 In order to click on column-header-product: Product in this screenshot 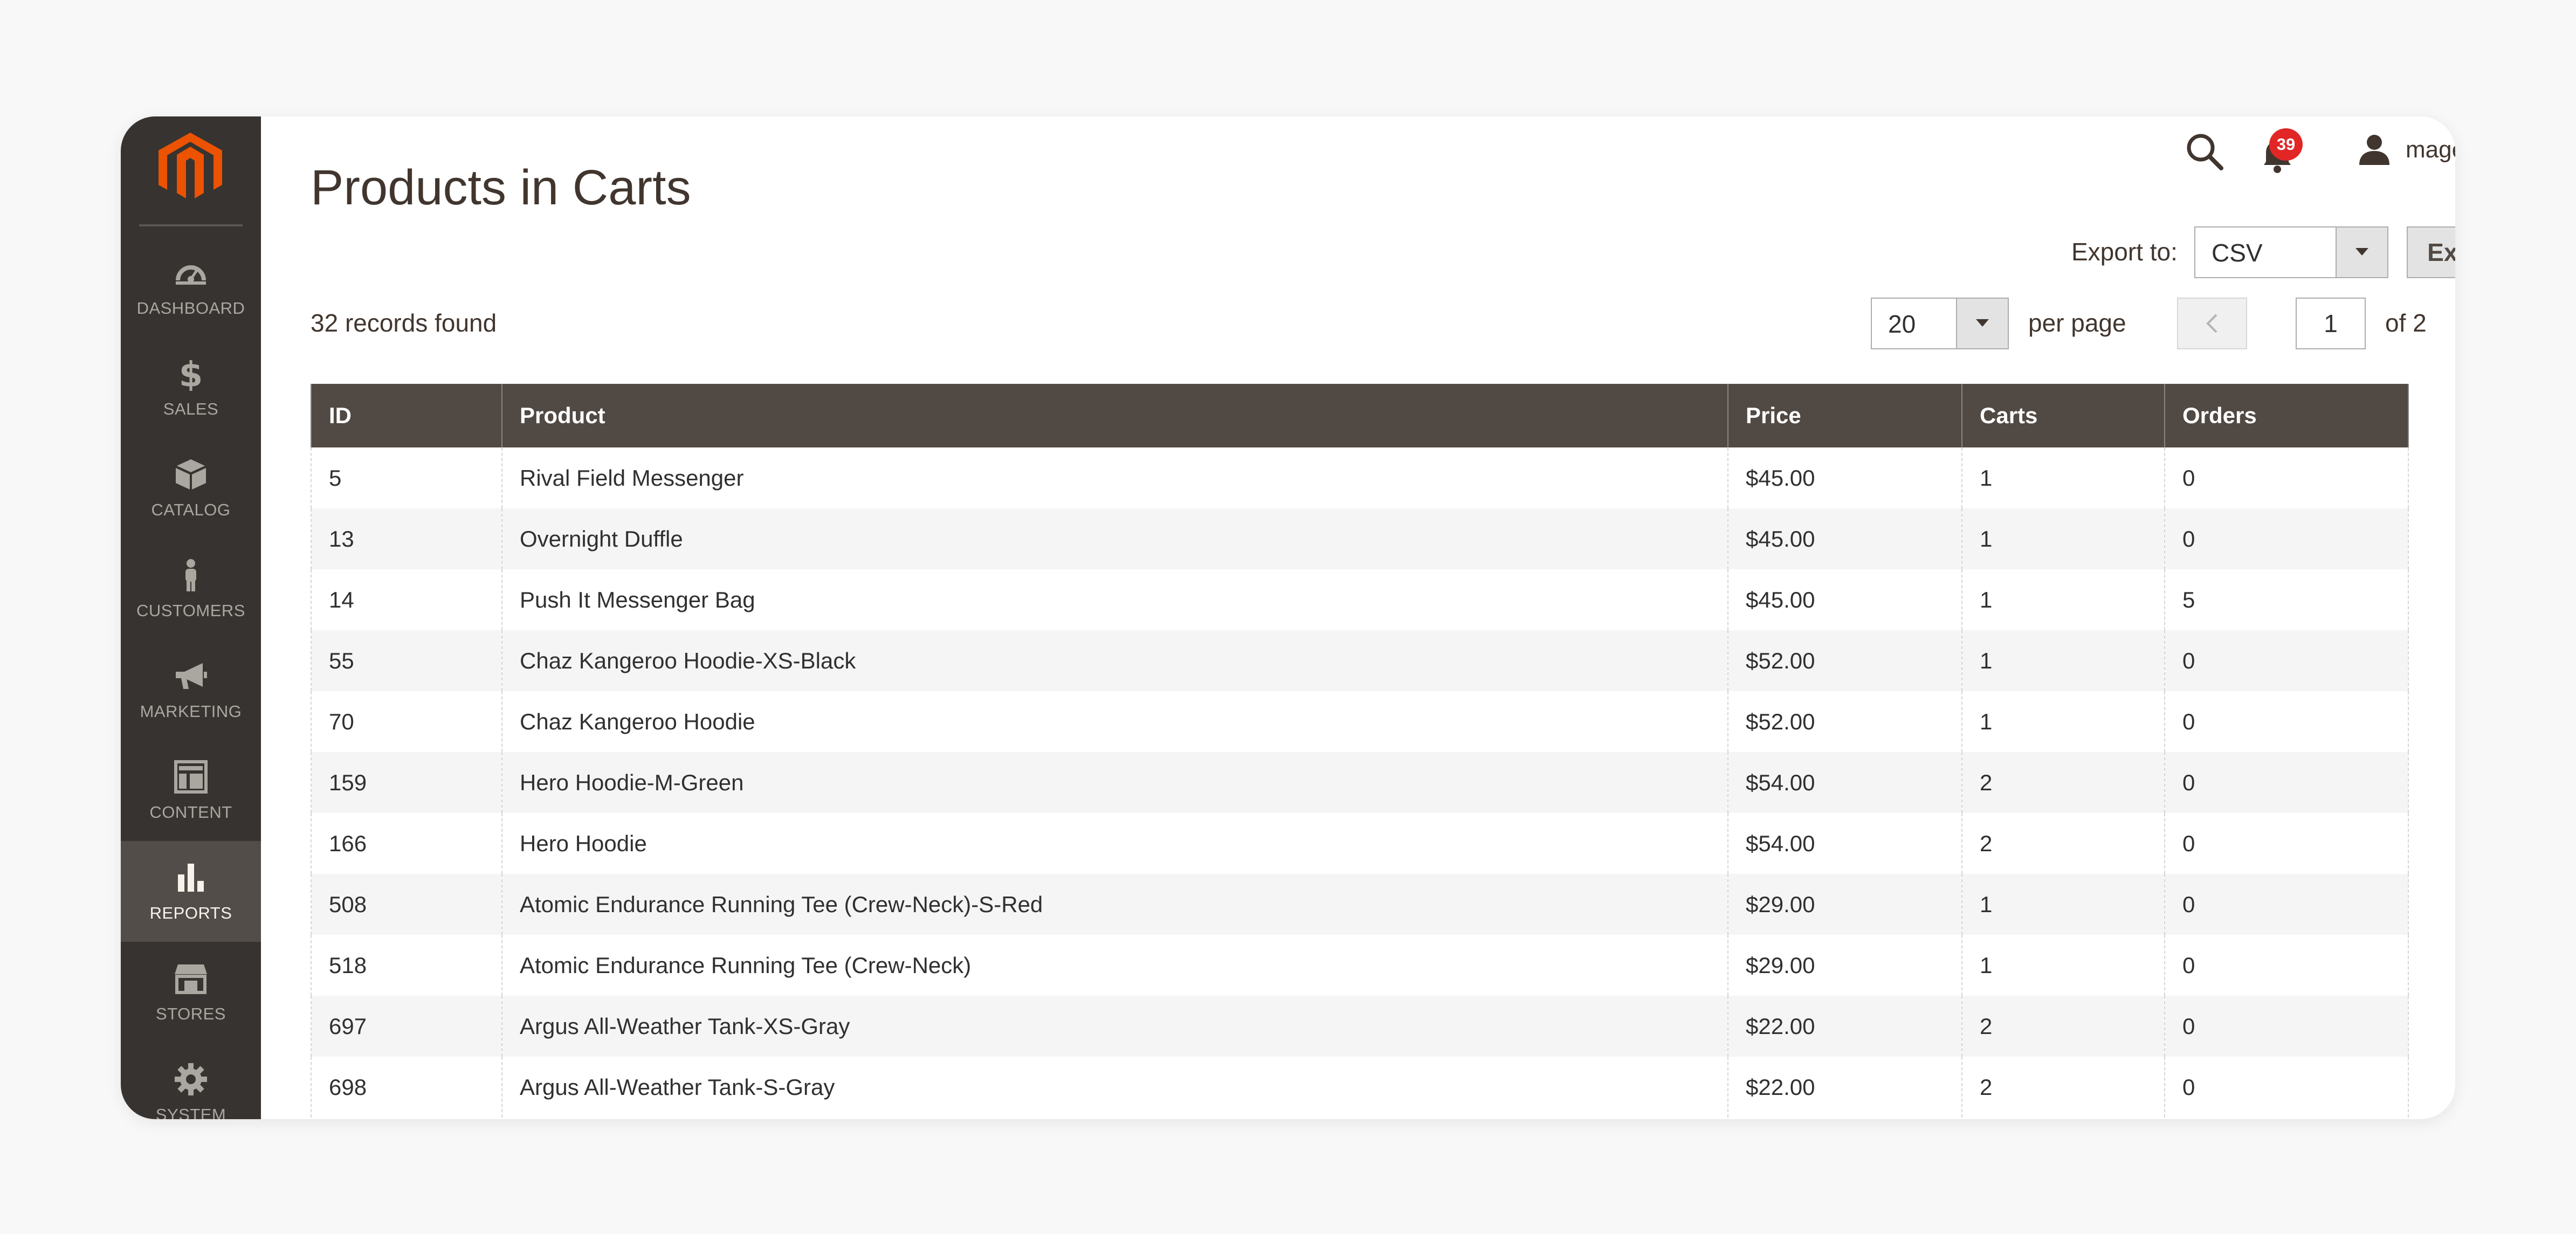, I will do `click(1114, 416)`.